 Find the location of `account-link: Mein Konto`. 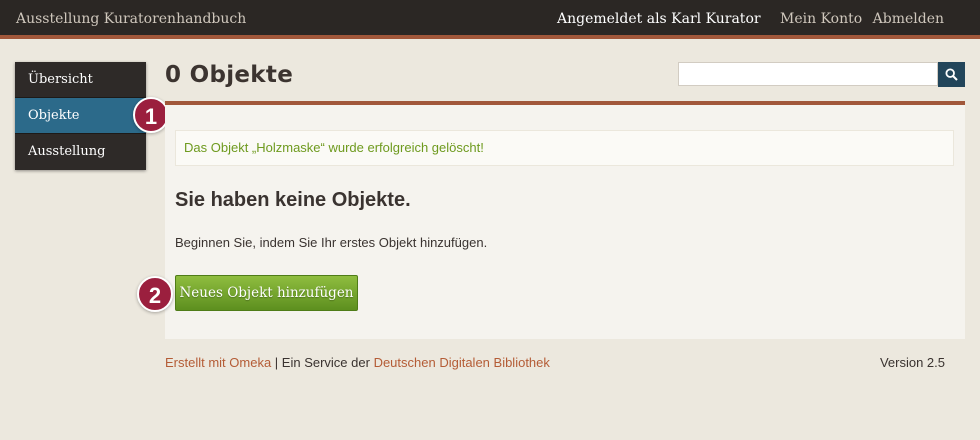

account-link: Mein Konto is located at coordinates (821, 19).